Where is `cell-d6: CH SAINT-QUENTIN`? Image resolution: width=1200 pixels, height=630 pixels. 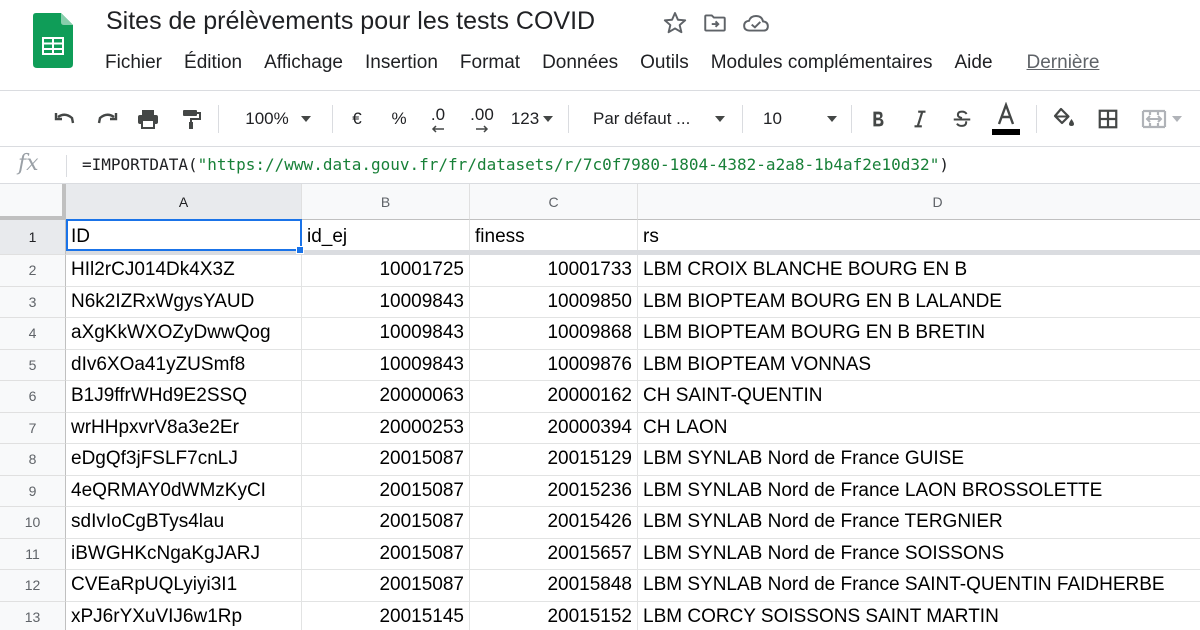
cell-d6: CH SAINT-QUENTIN is located at coordinates (919, 397).